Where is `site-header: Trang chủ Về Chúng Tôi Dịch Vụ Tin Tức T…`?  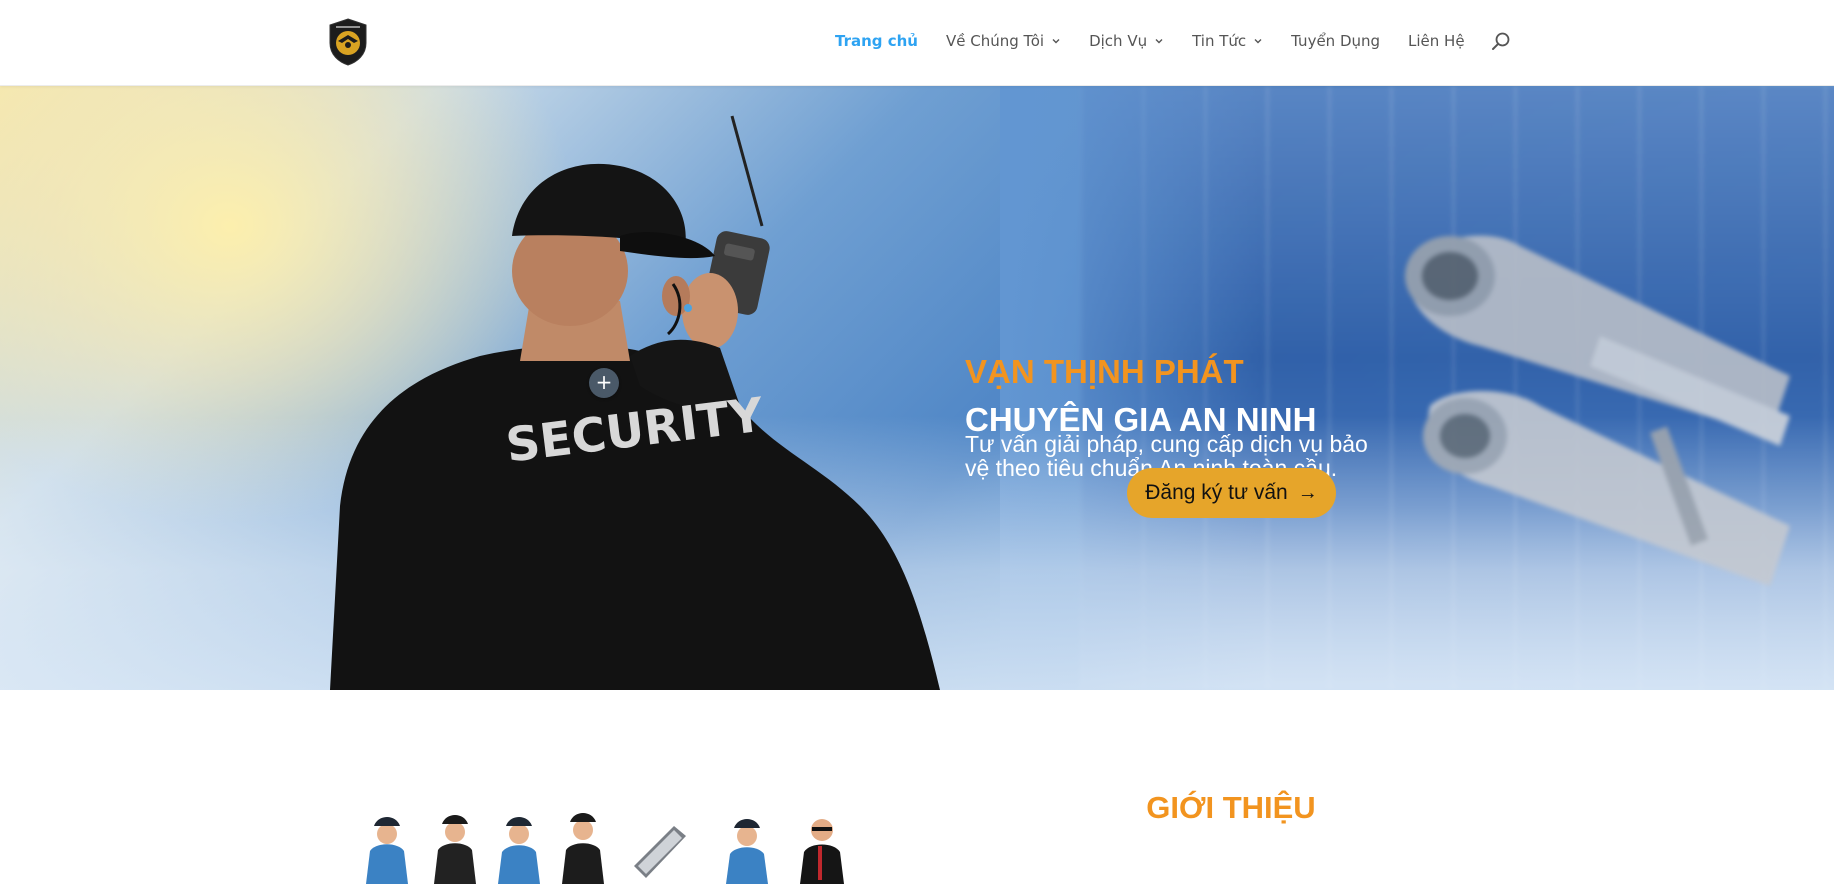
site-header: Trang chủ Về Chúng Tôi Dịch Vụ Tin Tức T… is located at coordinates (917, 43).